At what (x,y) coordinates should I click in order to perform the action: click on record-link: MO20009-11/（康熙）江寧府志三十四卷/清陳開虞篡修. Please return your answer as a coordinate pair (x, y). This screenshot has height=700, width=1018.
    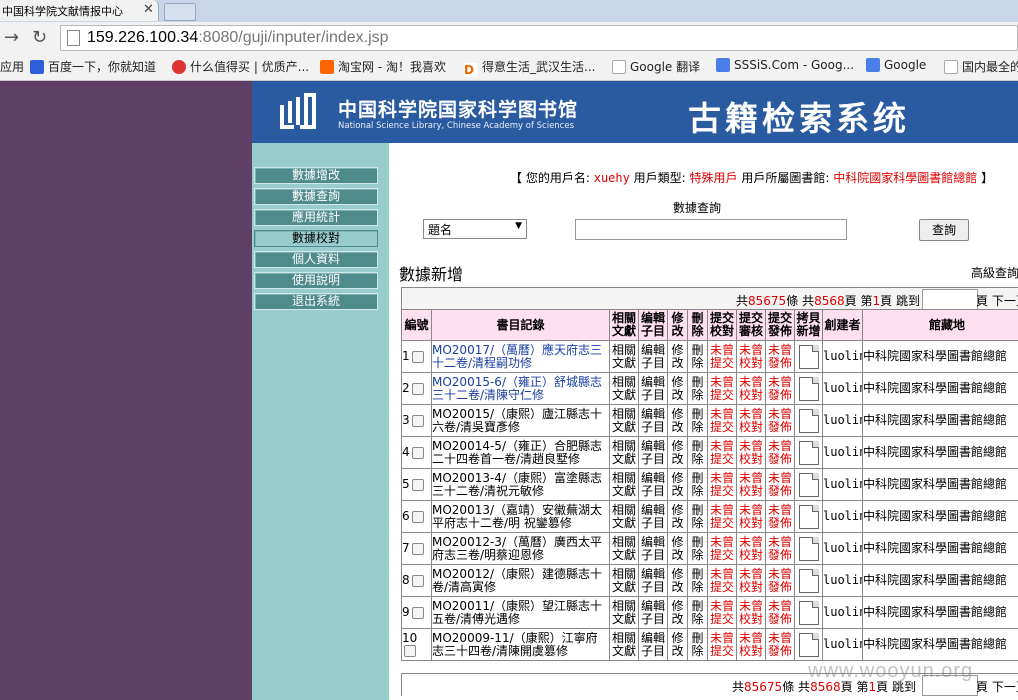
    Looking at the image, I should click on (520, 644).